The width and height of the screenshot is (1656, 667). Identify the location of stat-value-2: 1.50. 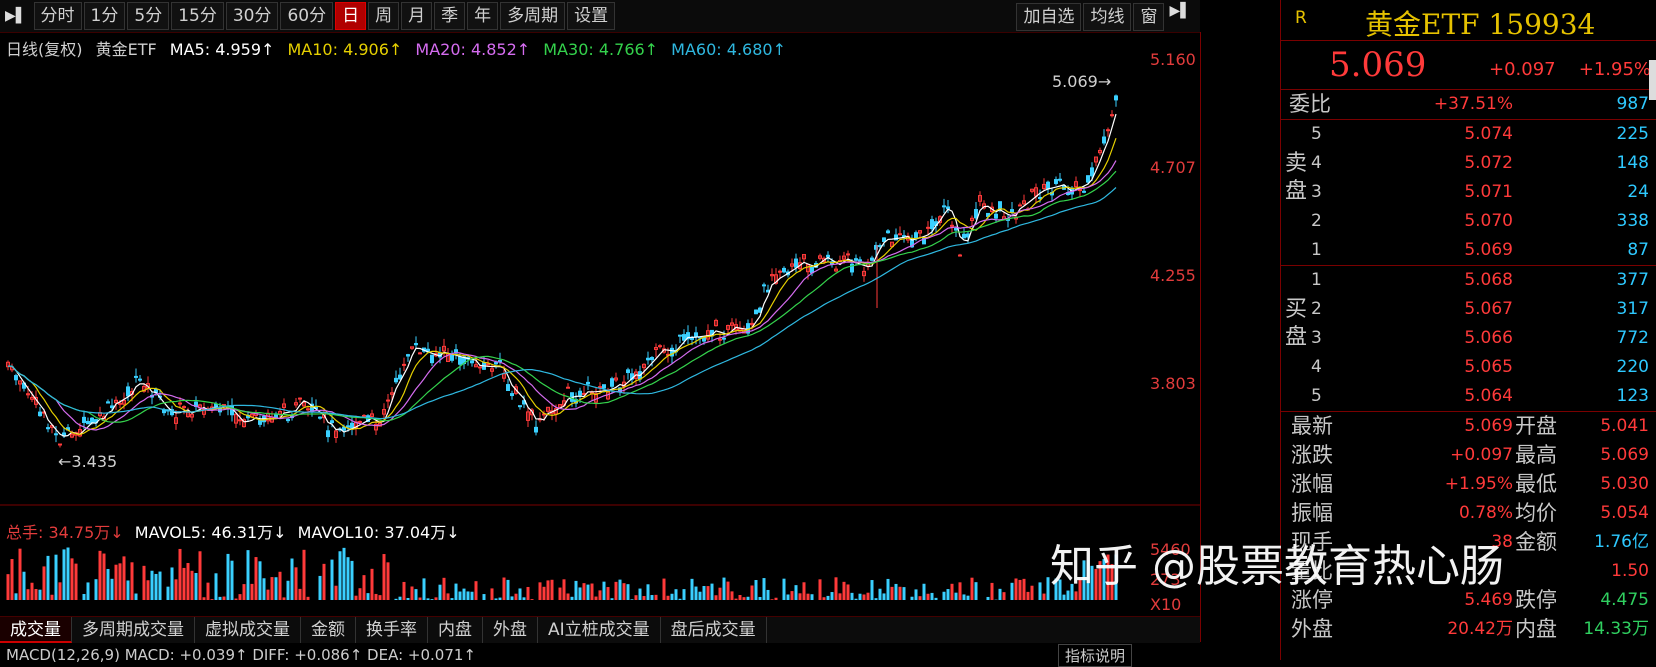
(1630, 571).